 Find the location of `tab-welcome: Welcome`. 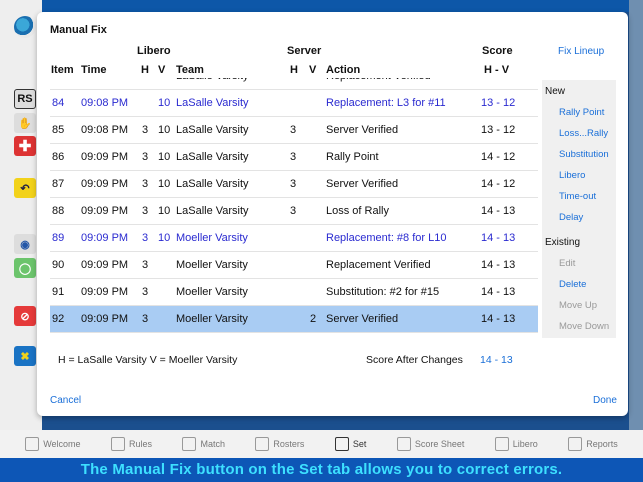

tab-welcome: Welcome is located at coordinates (53, 444).